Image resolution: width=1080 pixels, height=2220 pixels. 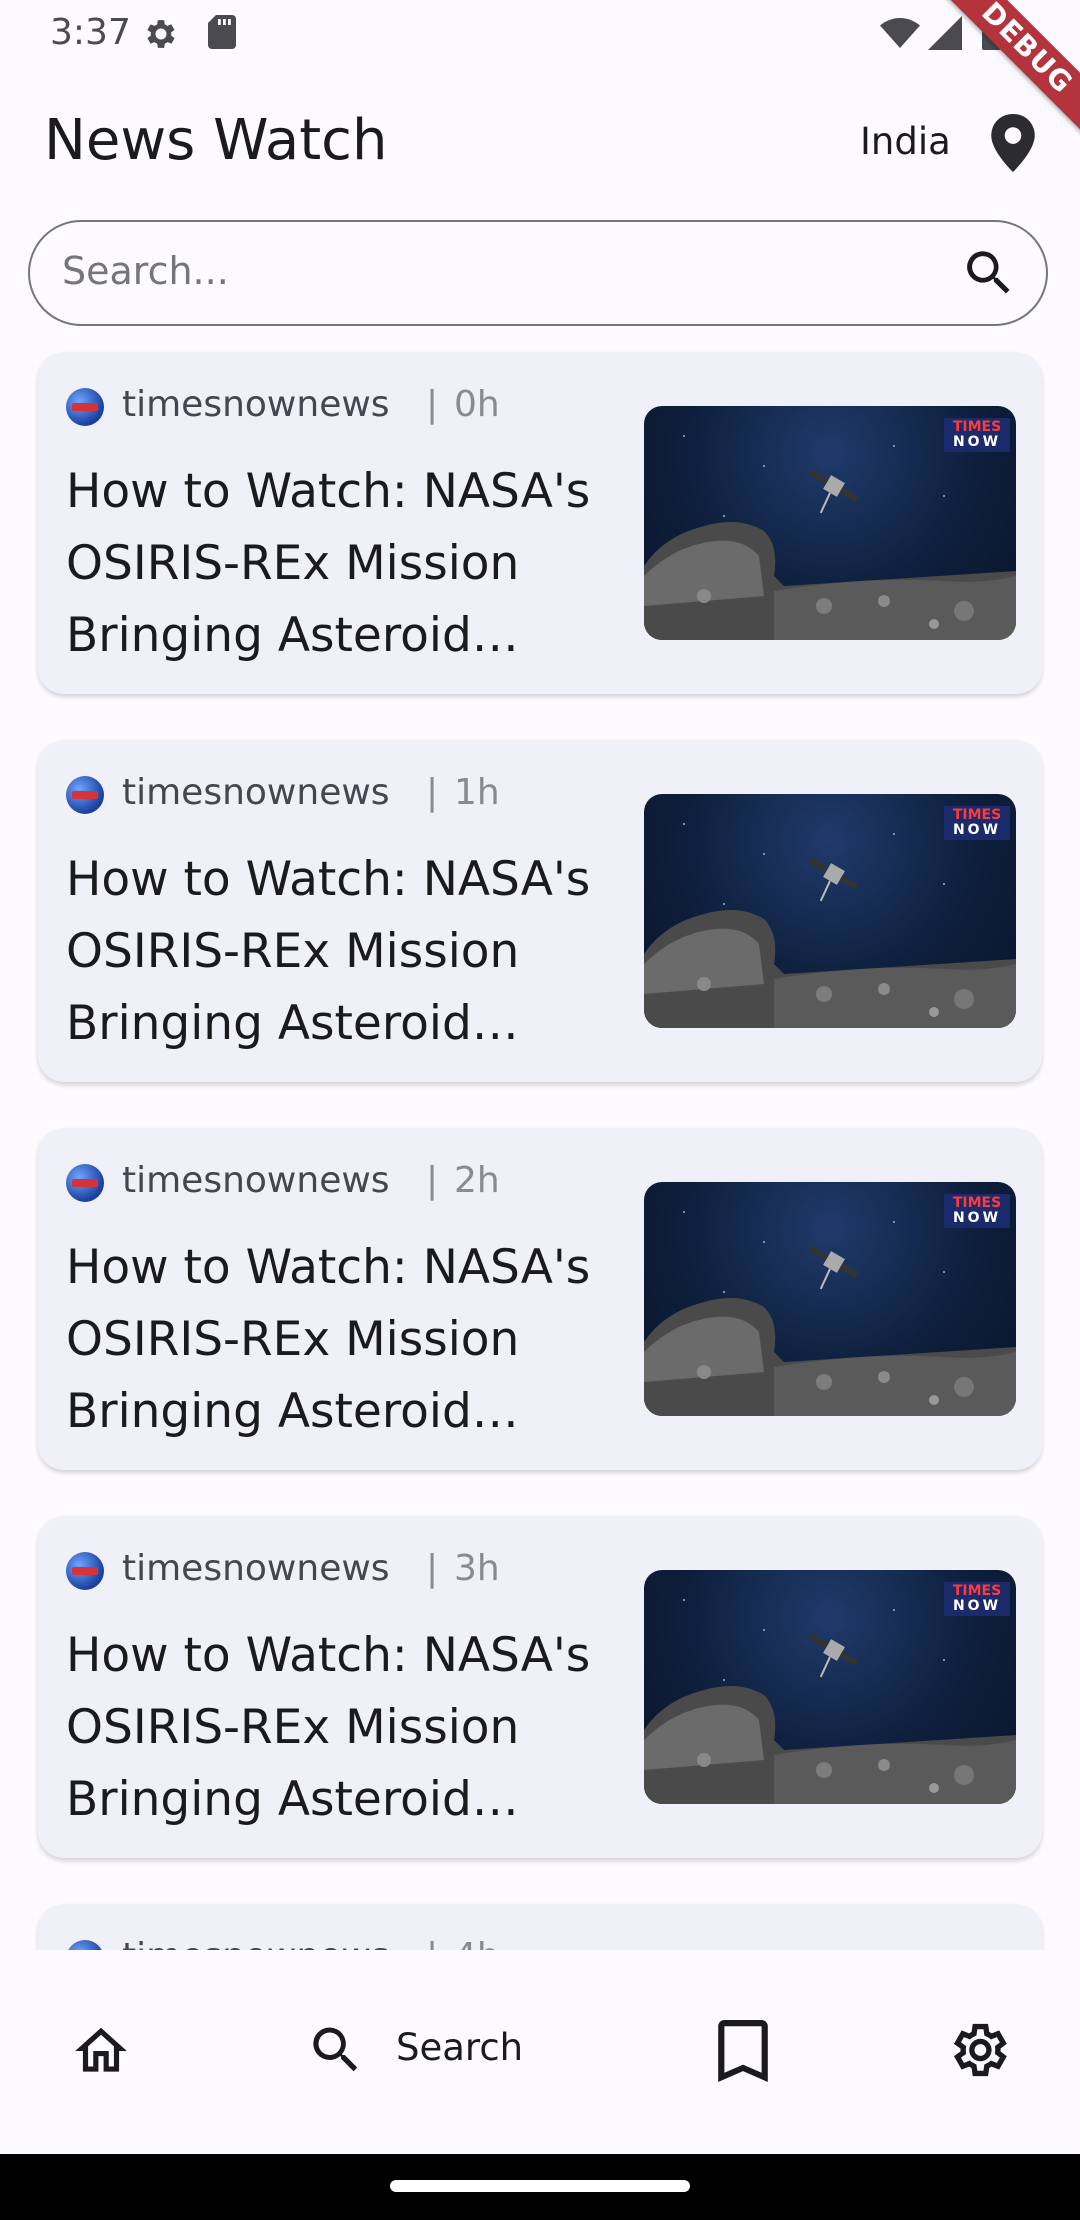 What do you see at coordinates (540, 72) in the screenshot?
I see `status-bar: 3:37 DEBUG` at bounding box center [540, 72].